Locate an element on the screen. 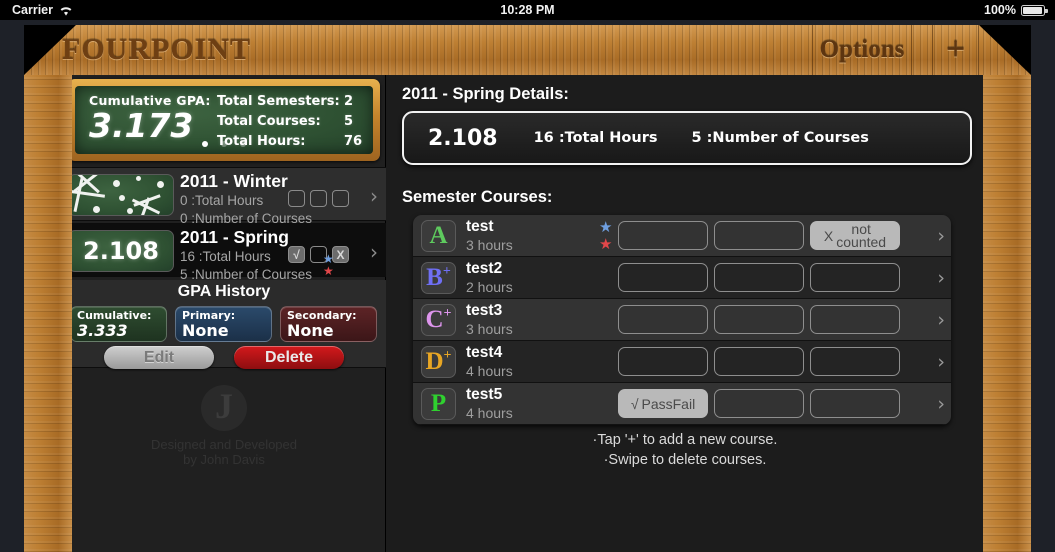 The width and height of the screenshot is (1055, 552). course-name: test4 is located at coordinates (484, 352).